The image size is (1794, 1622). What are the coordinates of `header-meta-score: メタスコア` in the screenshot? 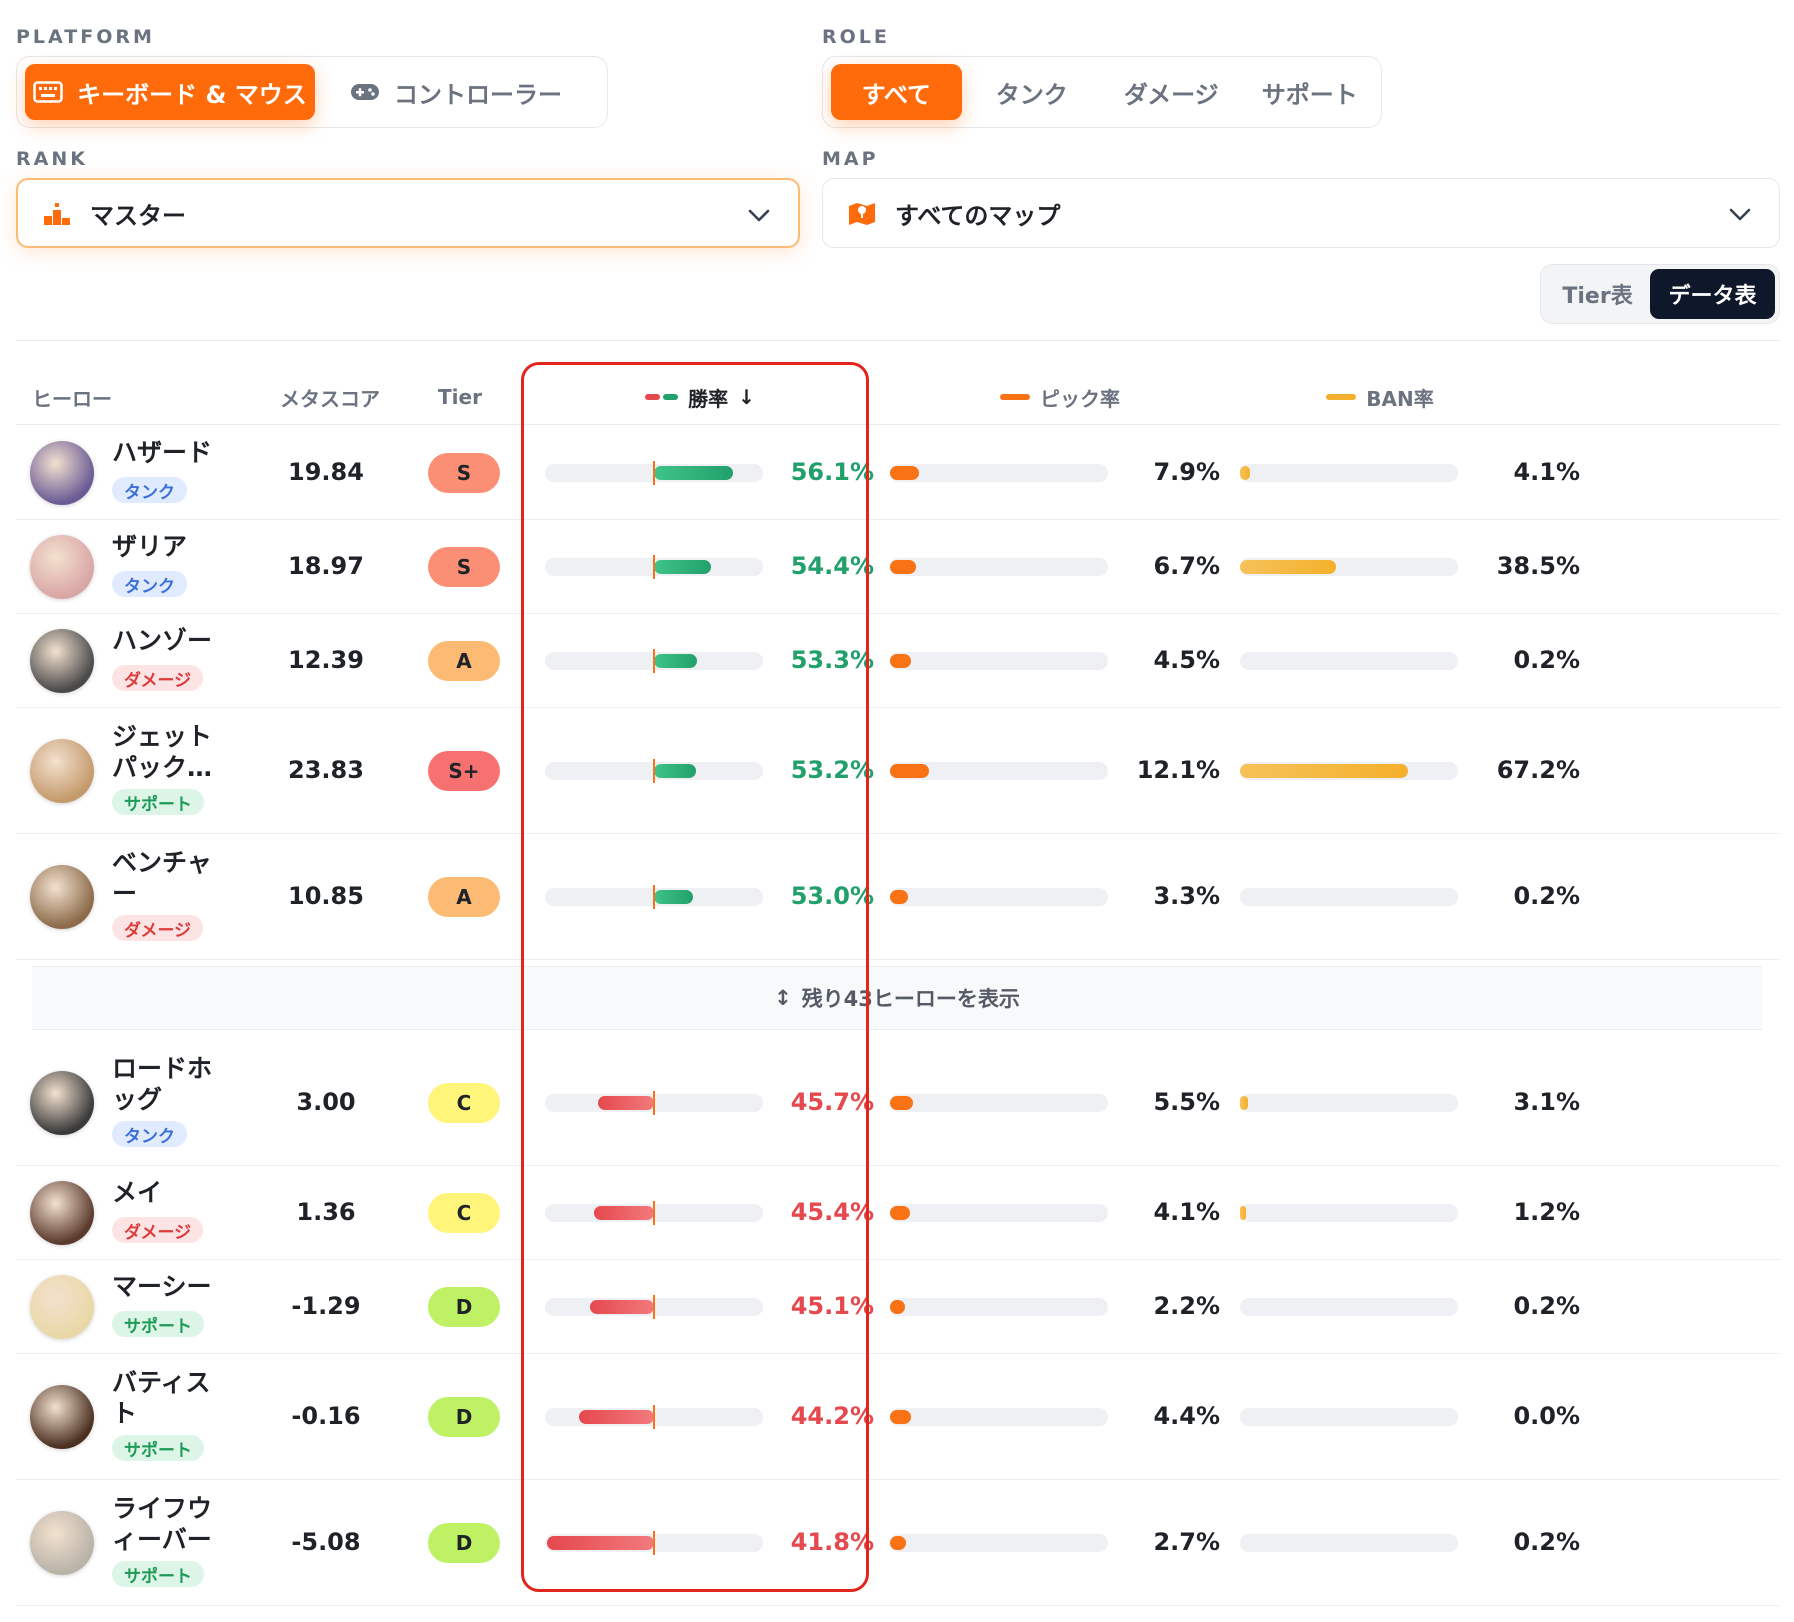 It's located at (330, 397).